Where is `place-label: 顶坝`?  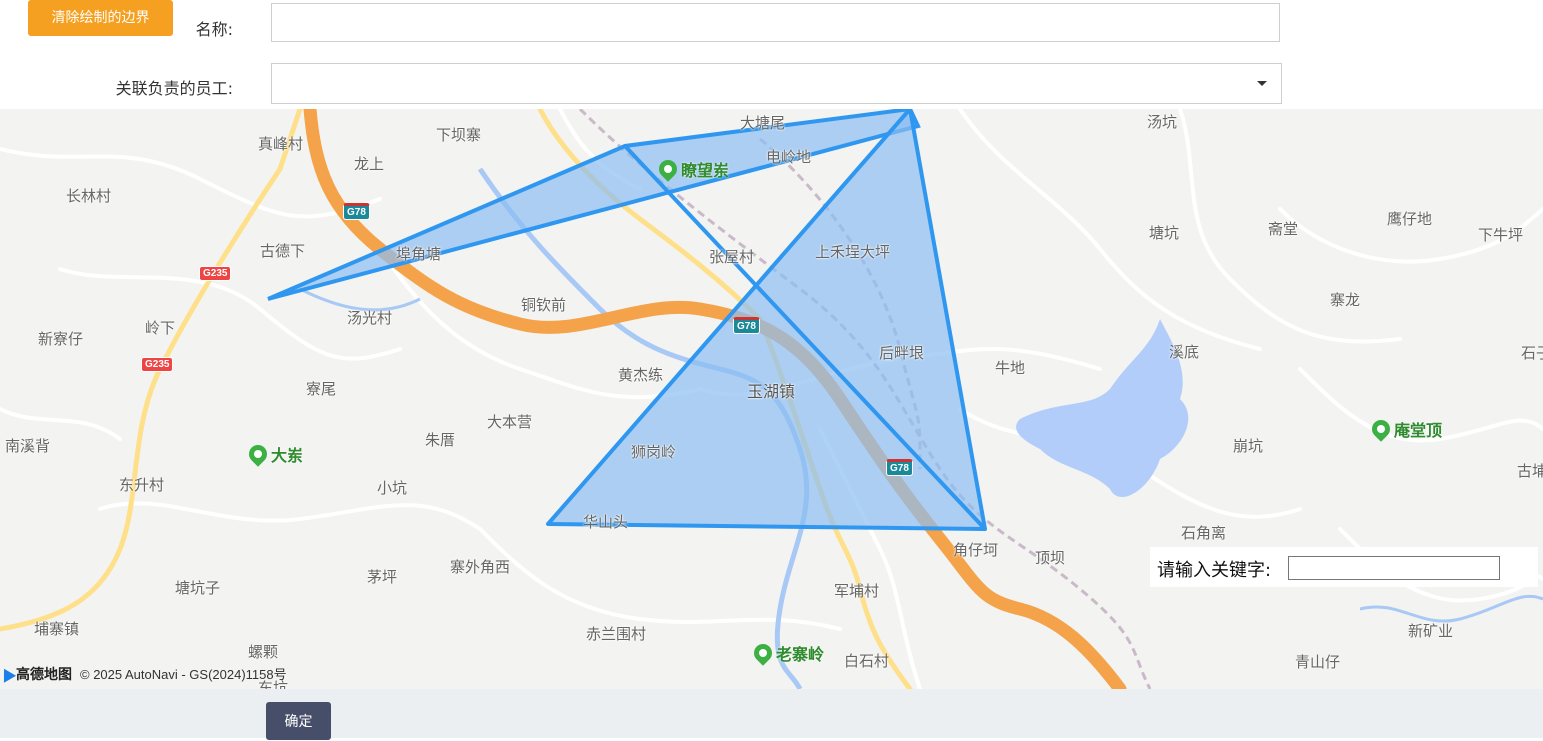
place-label: 顶坝 is located at coordinates (1050, 558).